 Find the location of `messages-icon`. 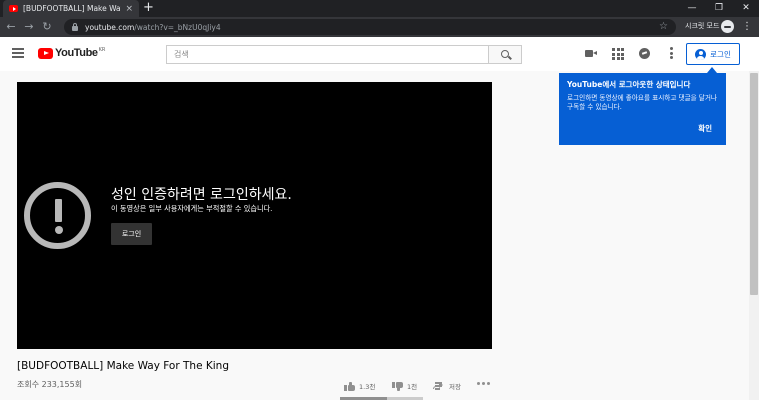

messages-icon is located at coordinates (645, 54).